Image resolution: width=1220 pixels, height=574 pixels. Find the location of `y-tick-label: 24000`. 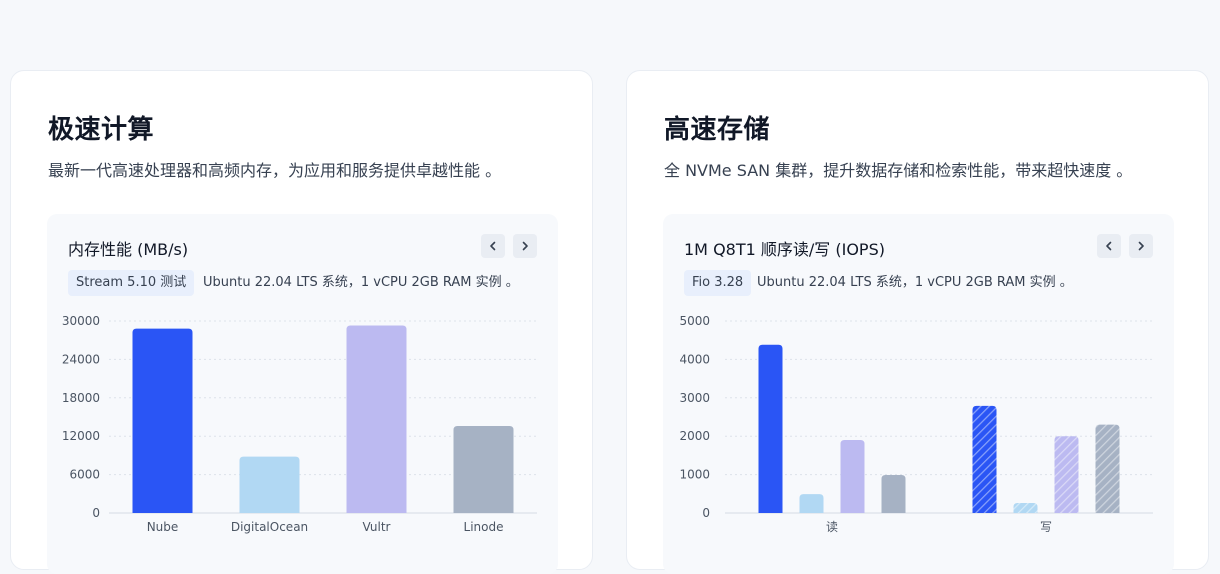

y-tick-label: 24000 is located at coordinates (81, 359).